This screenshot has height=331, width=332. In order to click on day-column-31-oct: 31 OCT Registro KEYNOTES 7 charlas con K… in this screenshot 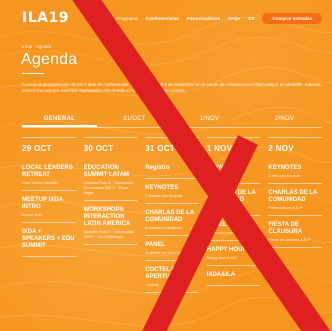, I will do `click(172, 218)`.